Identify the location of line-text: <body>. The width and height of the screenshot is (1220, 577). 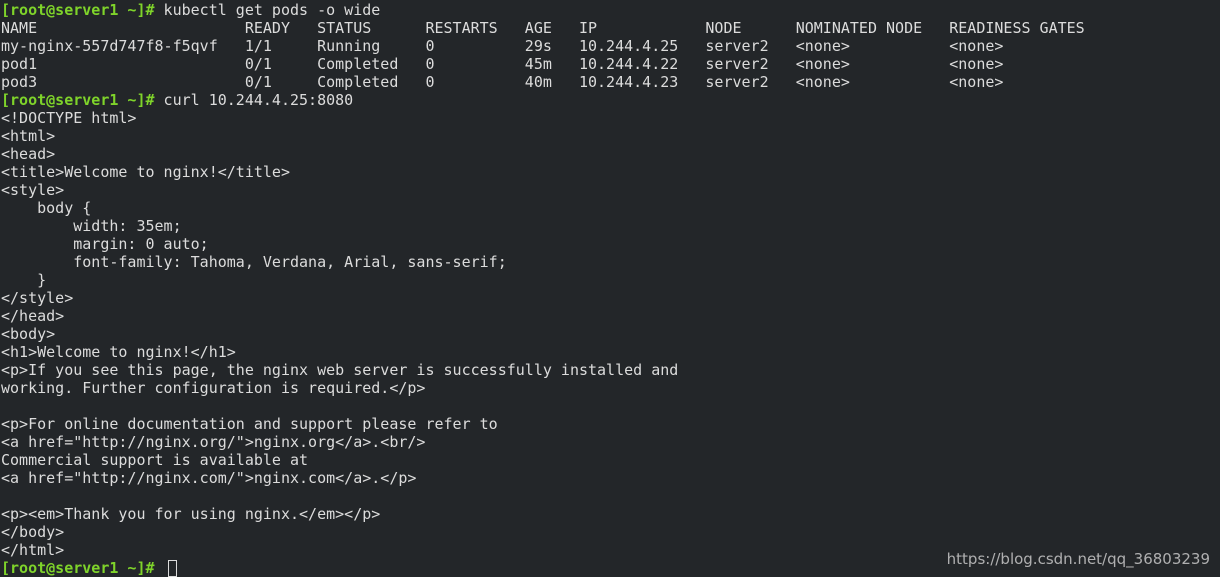
(28, 334).